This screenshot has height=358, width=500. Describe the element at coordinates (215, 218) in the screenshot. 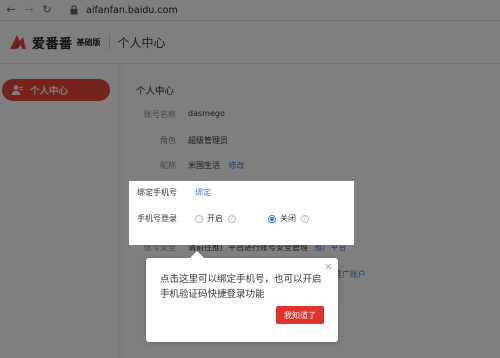

I see `radio-enable-label: 开启` at that location.